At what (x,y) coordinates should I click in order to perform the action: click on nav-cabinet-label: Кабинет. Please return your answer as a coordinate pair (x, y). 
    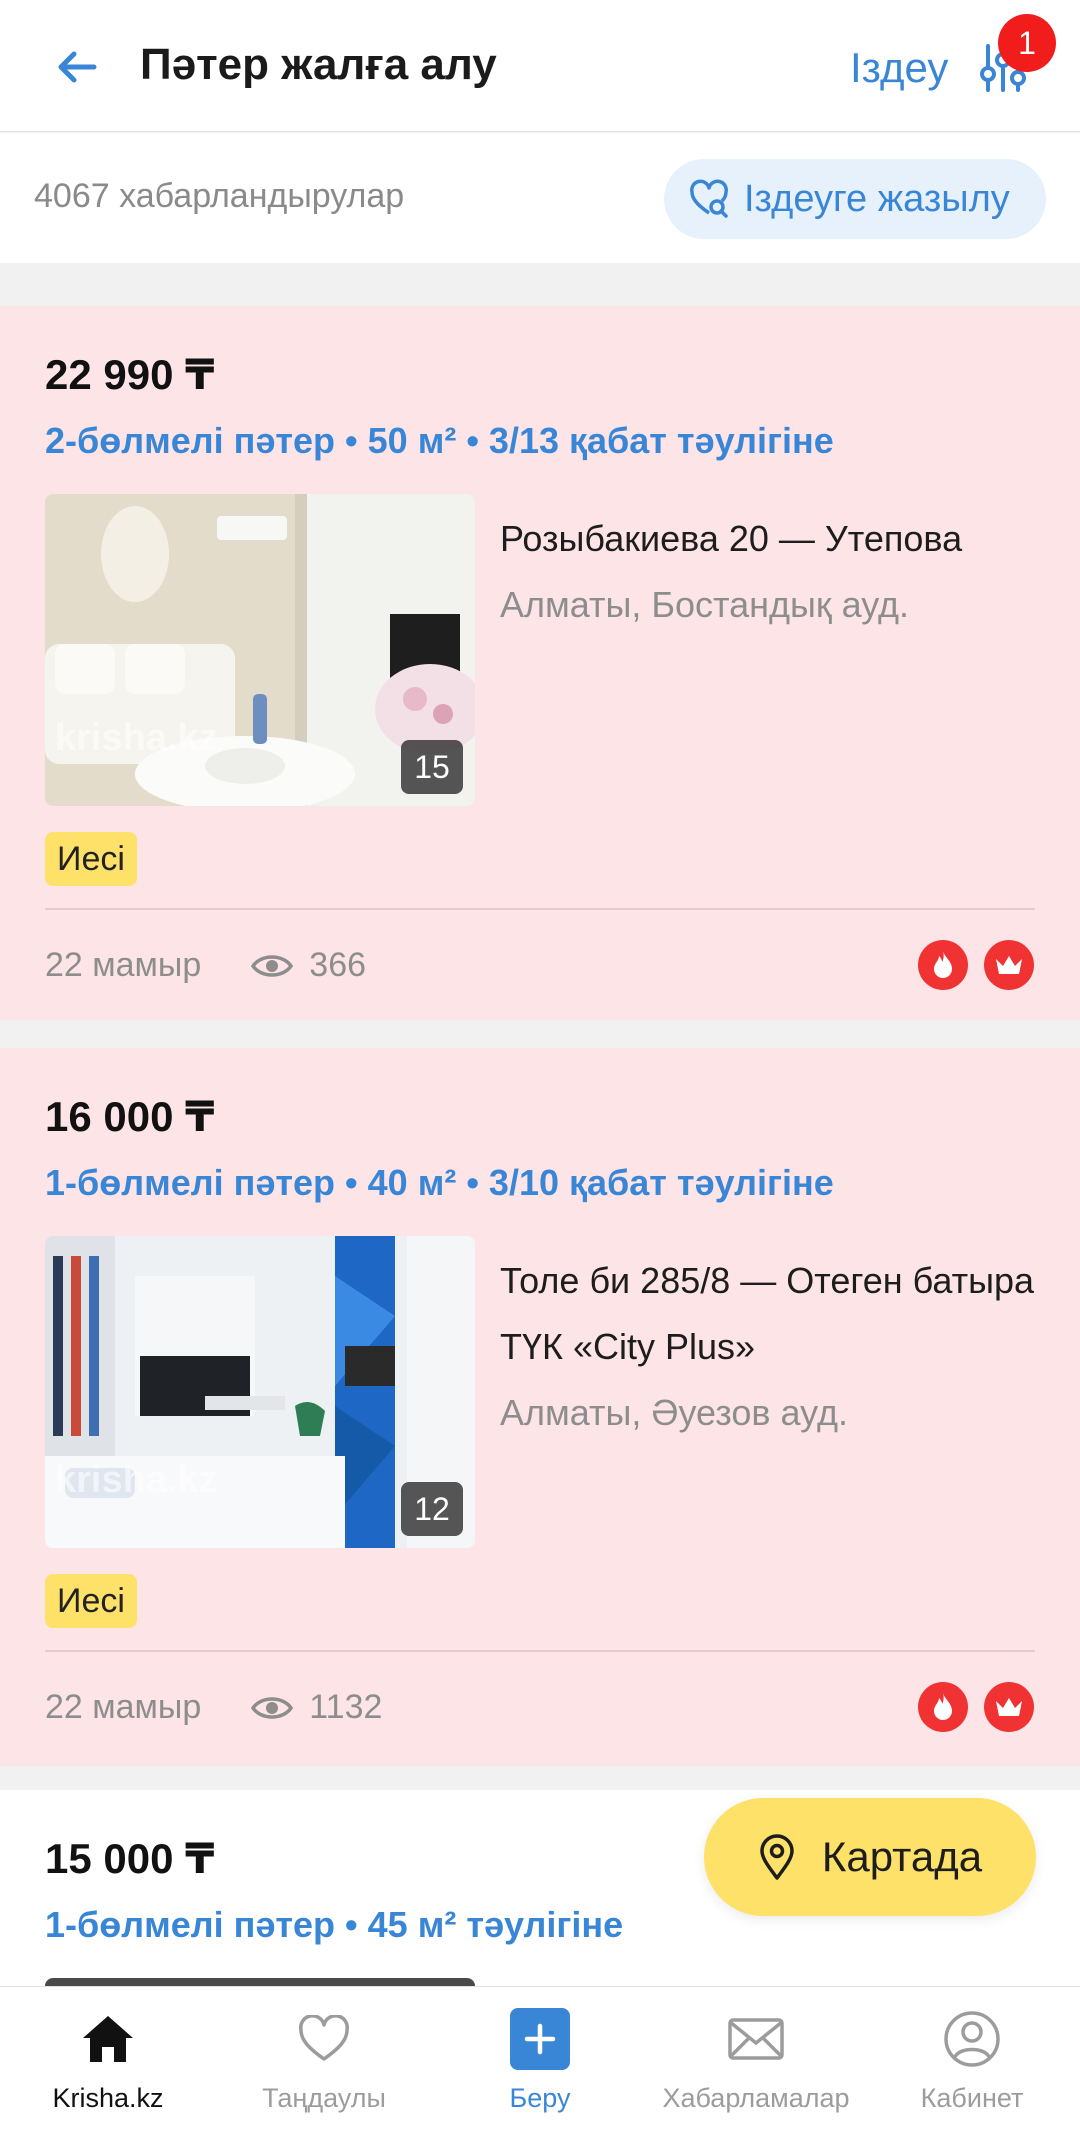
    Looking at the image, I should click on (972, 2098).